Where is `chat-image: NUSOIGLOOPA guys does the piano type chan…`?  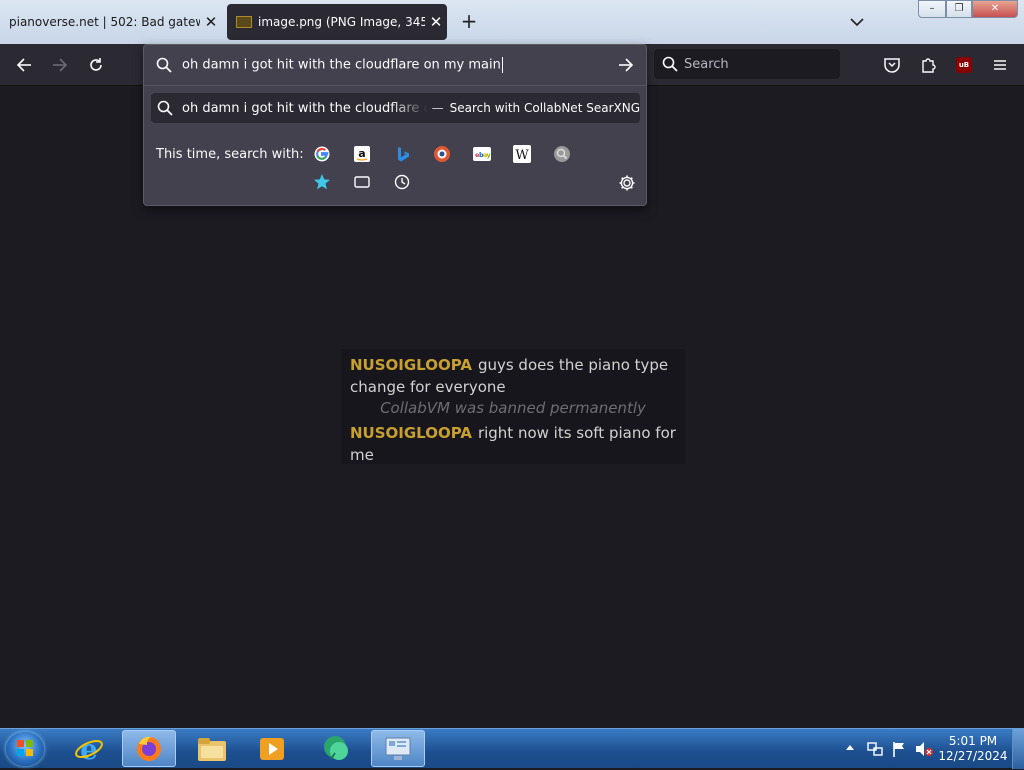
chat-image: NUSOIGLOOPA guys does the piano type chan… is located at coordinates (513, 406).